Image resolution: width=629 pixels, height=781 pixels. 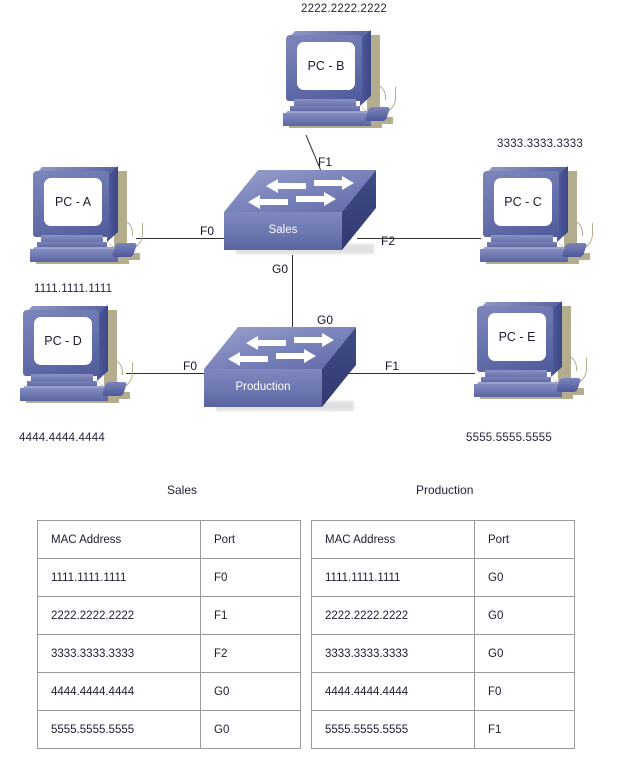 I want to click on switch-production-label: Production, so click(x=263, y=387).